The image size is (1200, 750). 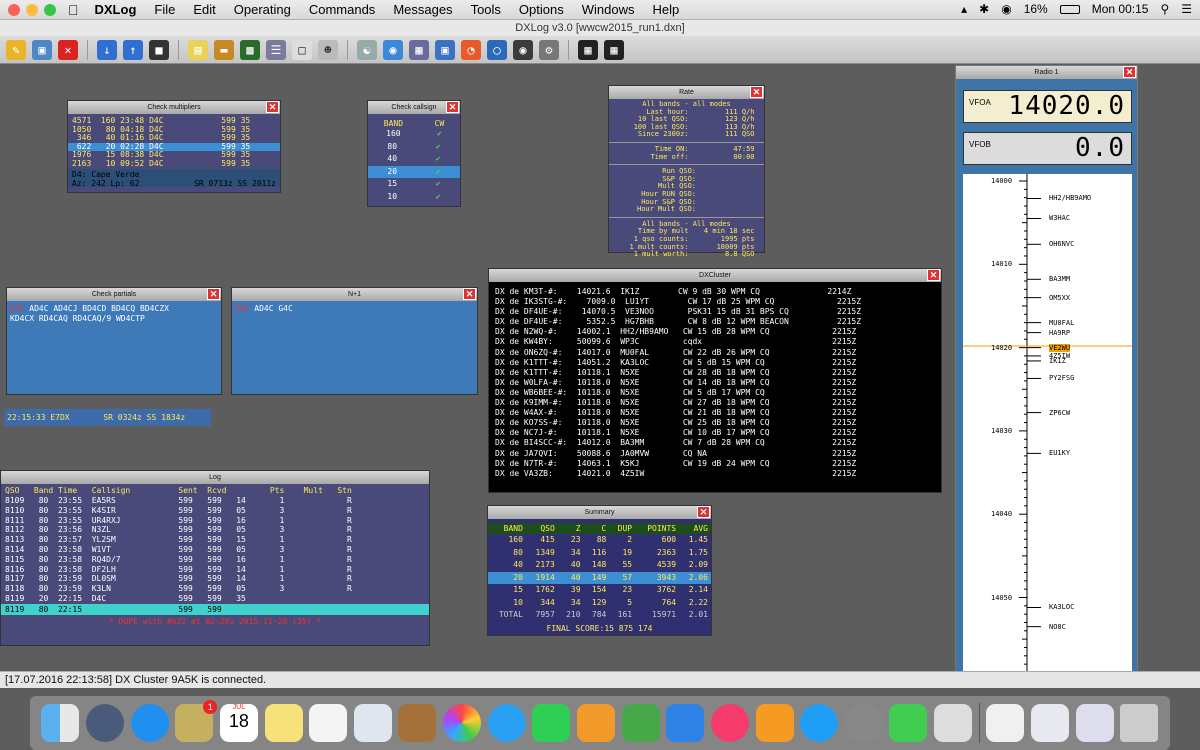 What do you see at coordinates (1069, 9) in the screenshot?
I see `battery-icon` at bounding box center [1069, 9].